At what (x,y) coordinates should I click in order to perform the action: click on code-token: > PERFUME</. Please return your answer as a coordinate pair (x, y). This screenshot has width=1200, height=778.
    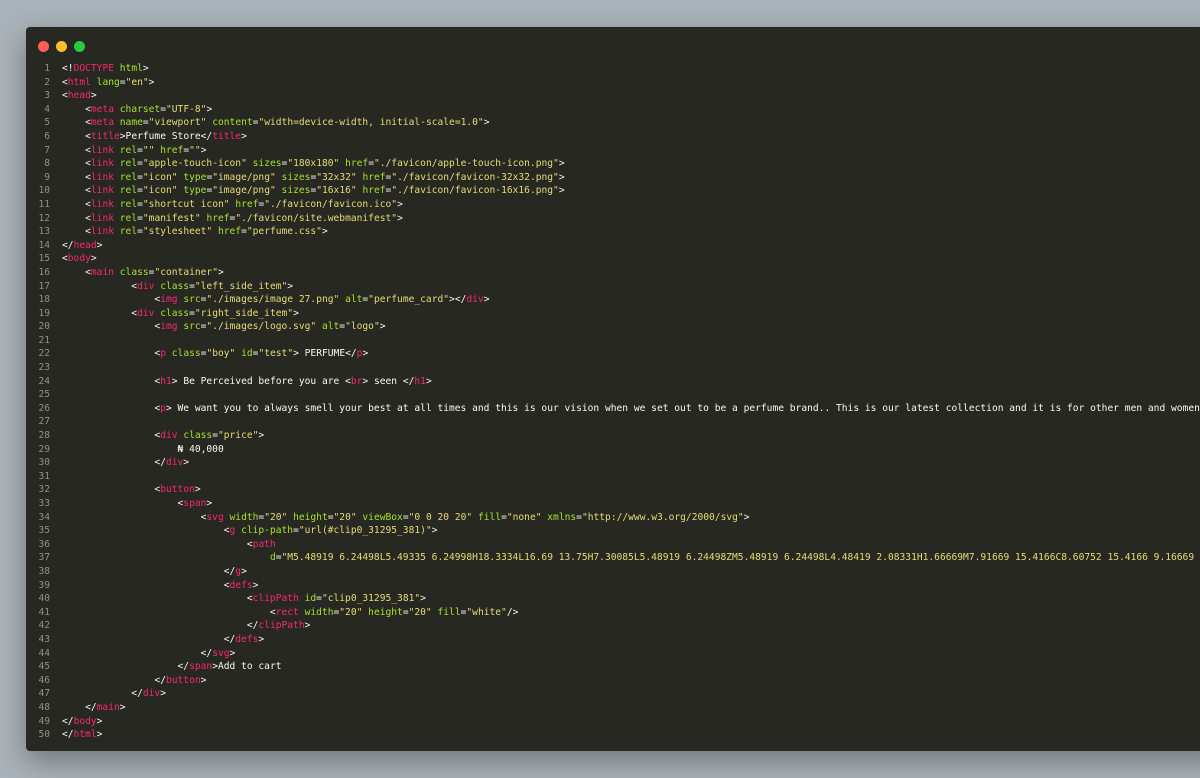
    Looking at the image, I should click on (325, 354).